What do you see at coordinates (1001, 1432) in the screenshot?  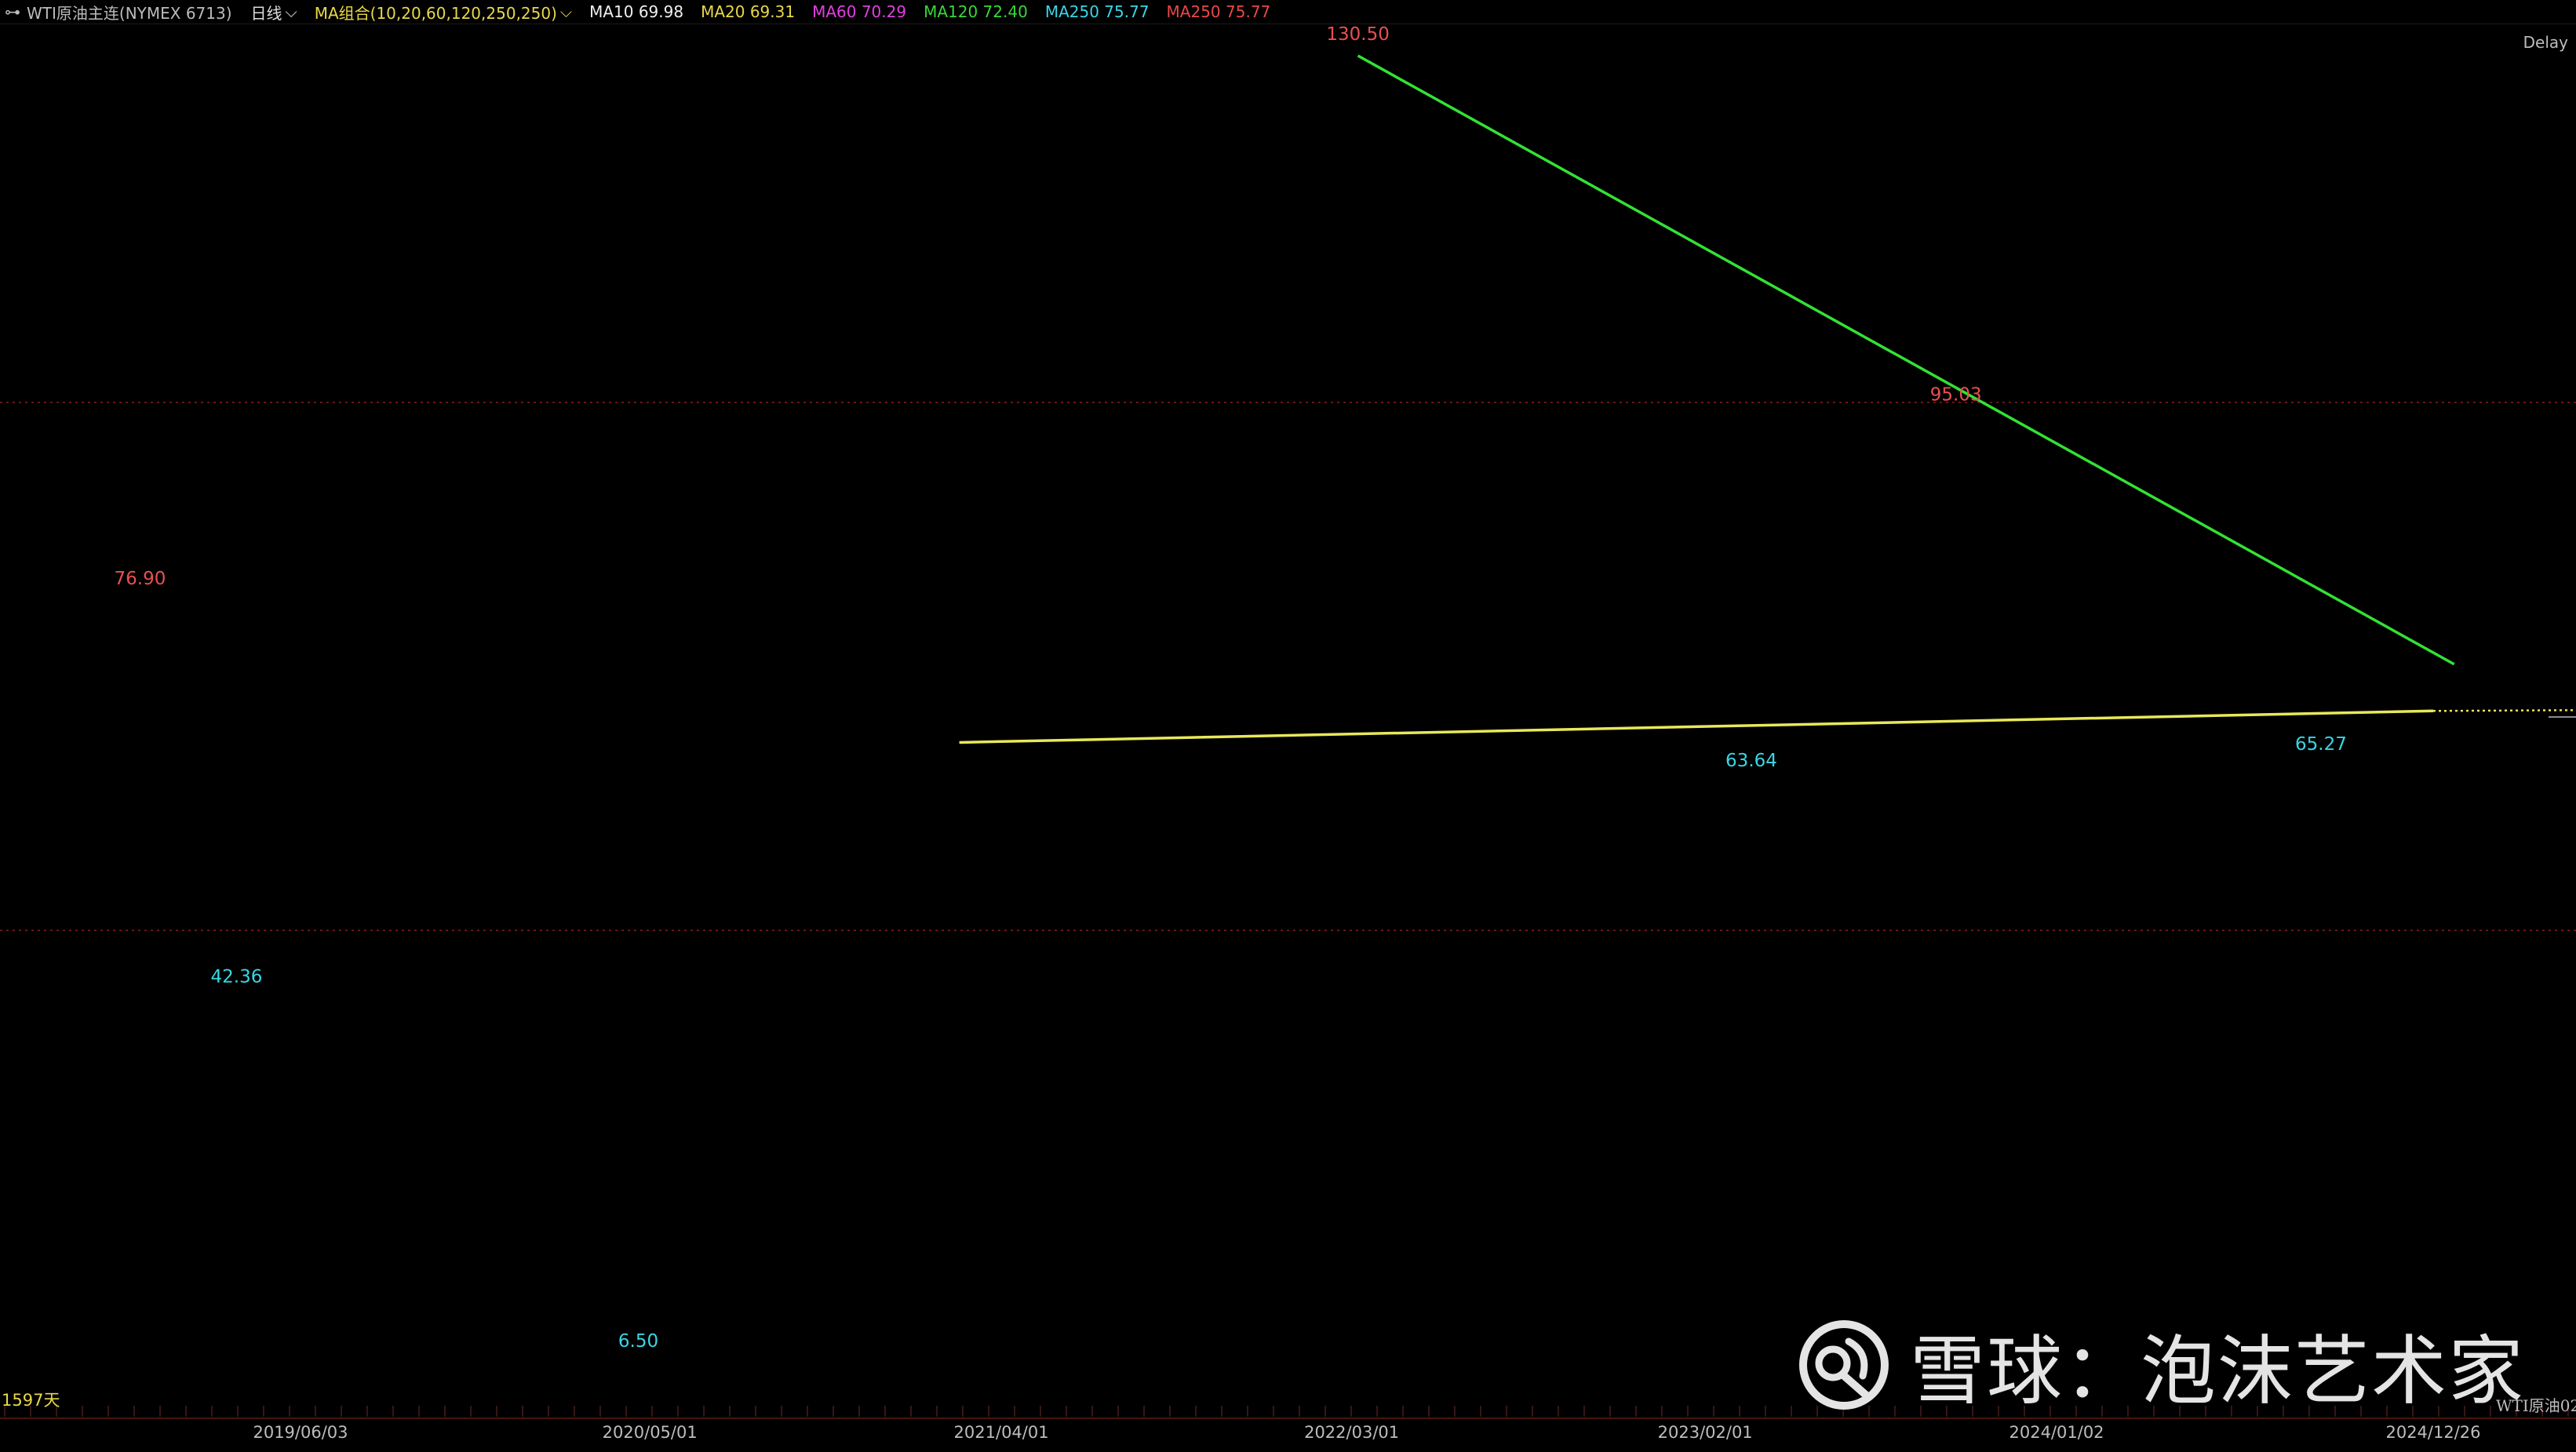 I see `x-tick-label: 2021/04/01` at bounding box center [1001, 1432].